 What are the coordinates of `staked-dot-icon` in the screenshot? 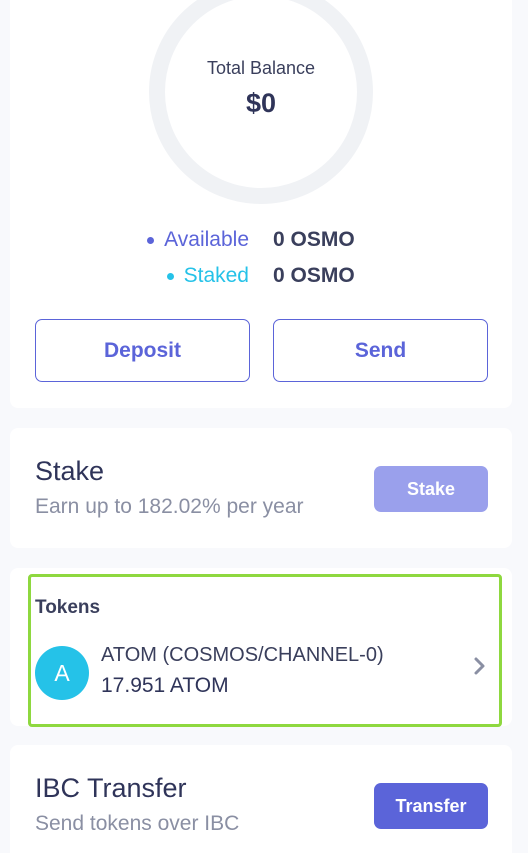 It's located at (170, 276).